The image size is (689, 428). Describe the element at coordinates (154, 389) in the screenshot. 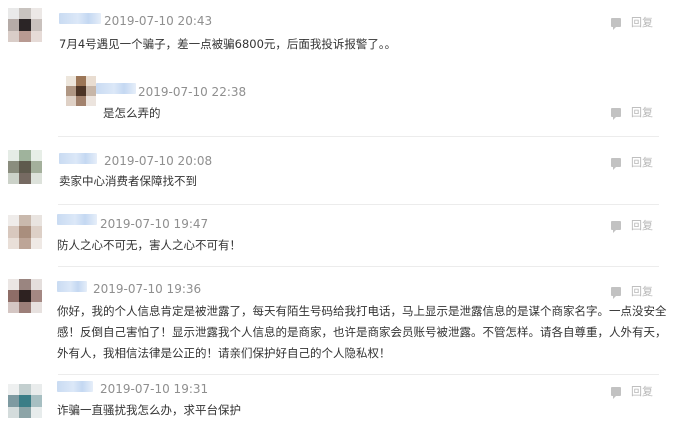

I see `comment-timestamp: 2019-07-10 19:31` at that location.